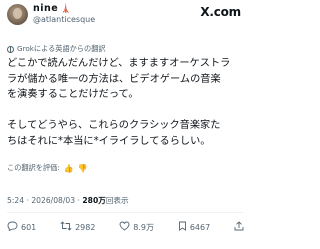 The height and width of the screenshot is (249, 320). Describe the element at coordinates (53, 200) in the screenshot. I see `post-date: 2026/08/03` at that location.